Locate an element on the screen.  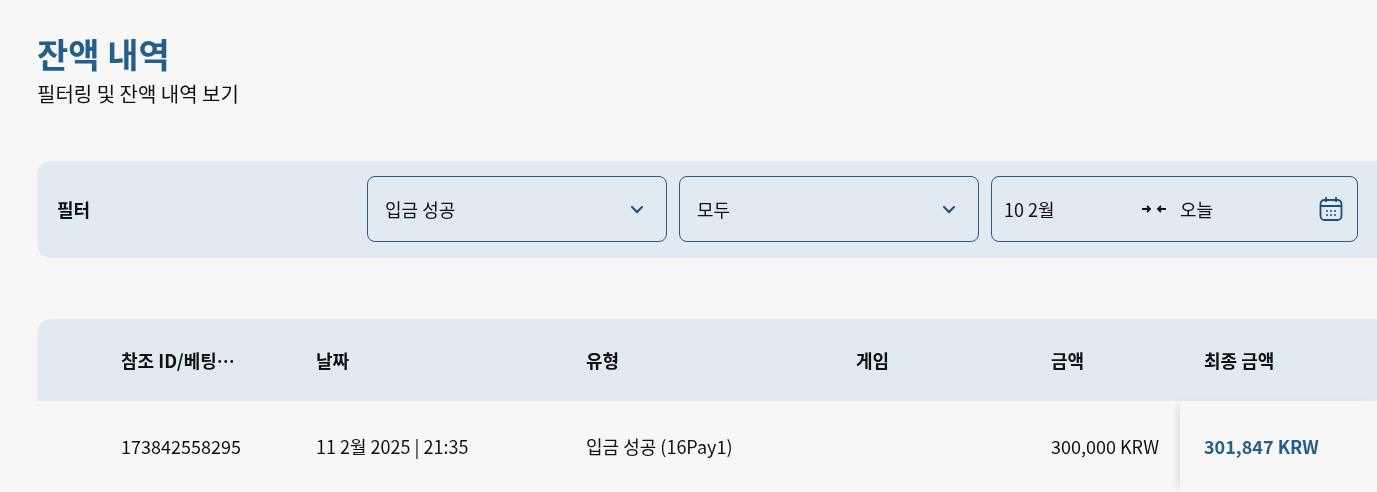
table-cell-text: 11 2월 2025 | 21:35 is located at coordinates (393, 445).